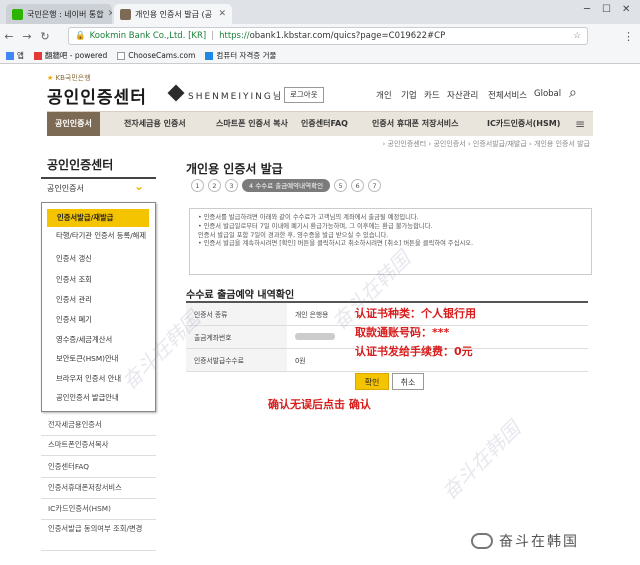 The width and height of the screenshot is (640, 565). Describe the element at coordinates (98, 300) in the screenshot. I see `dropdown-item-manage: 인증서 관리` at that location.